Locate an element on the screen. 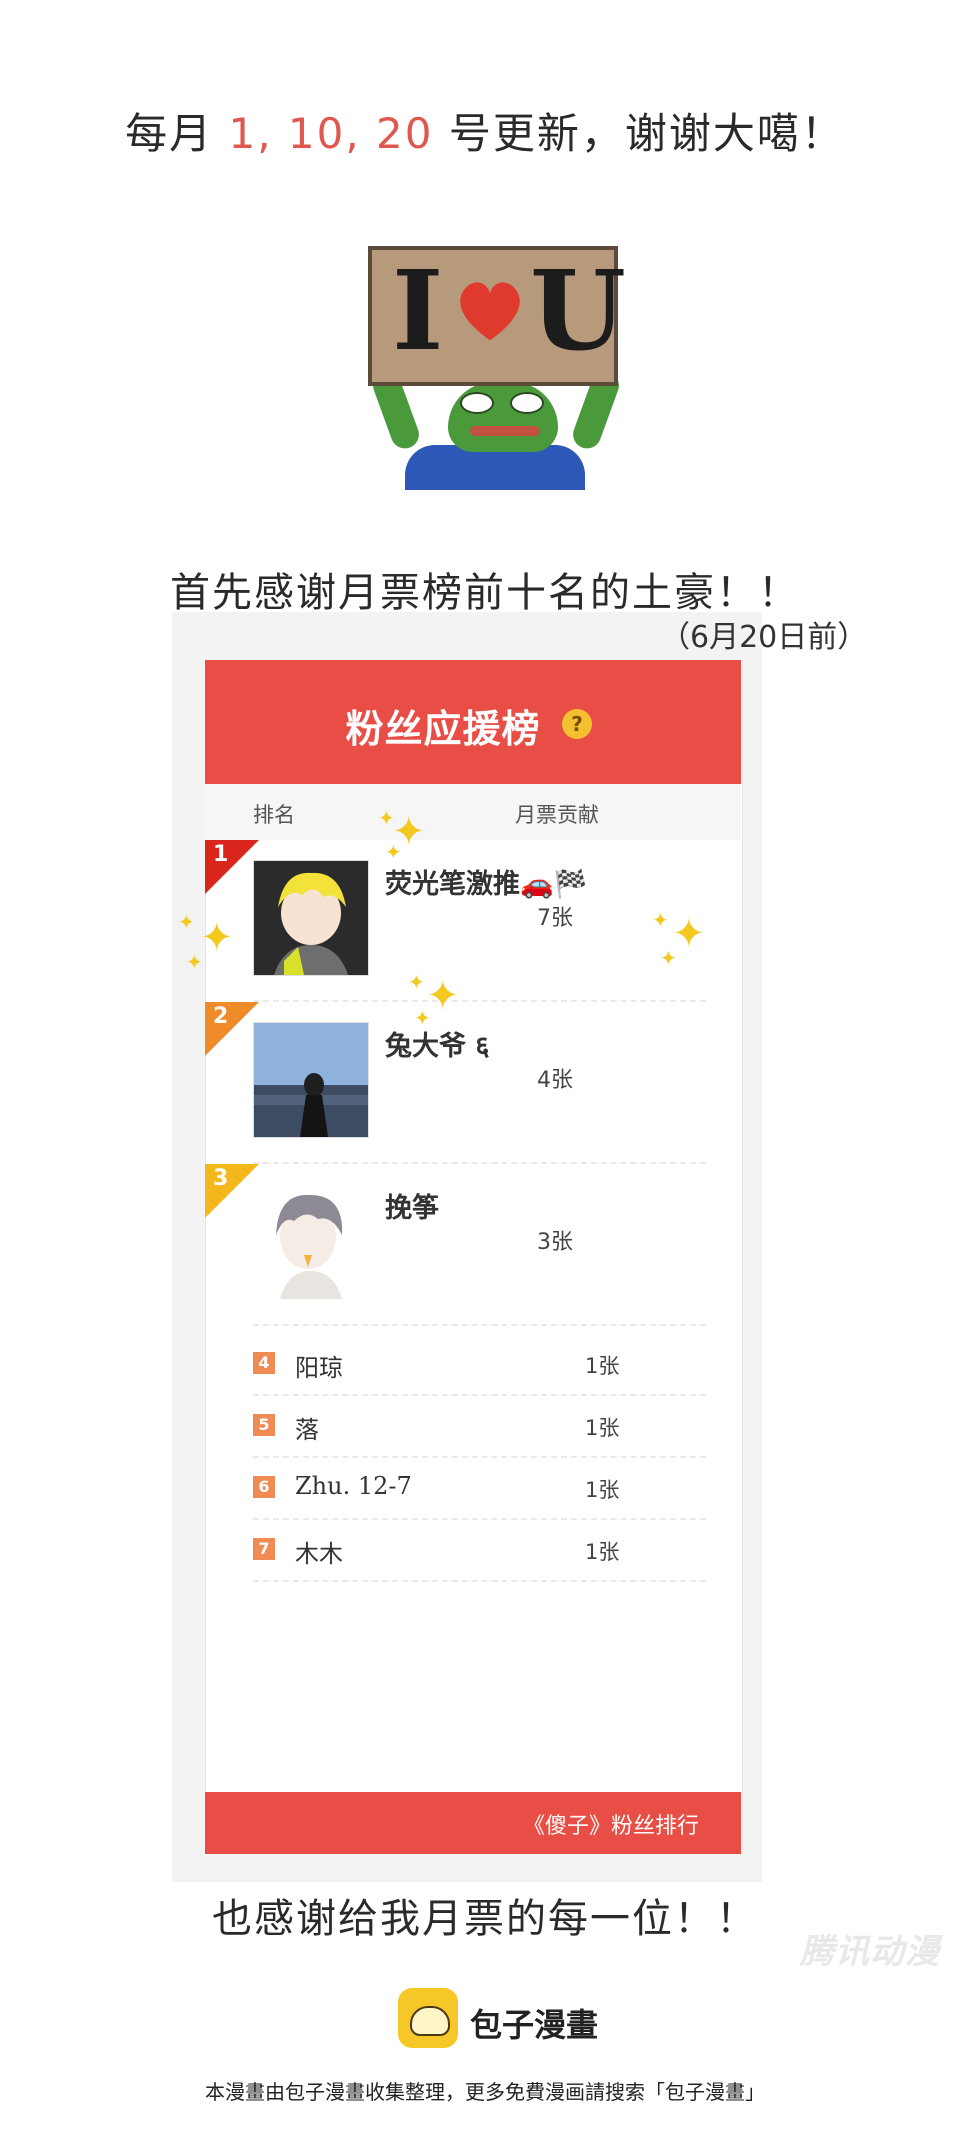 The image size is (970, 2143). love-sign: I U is located at coordinates (497, 316).